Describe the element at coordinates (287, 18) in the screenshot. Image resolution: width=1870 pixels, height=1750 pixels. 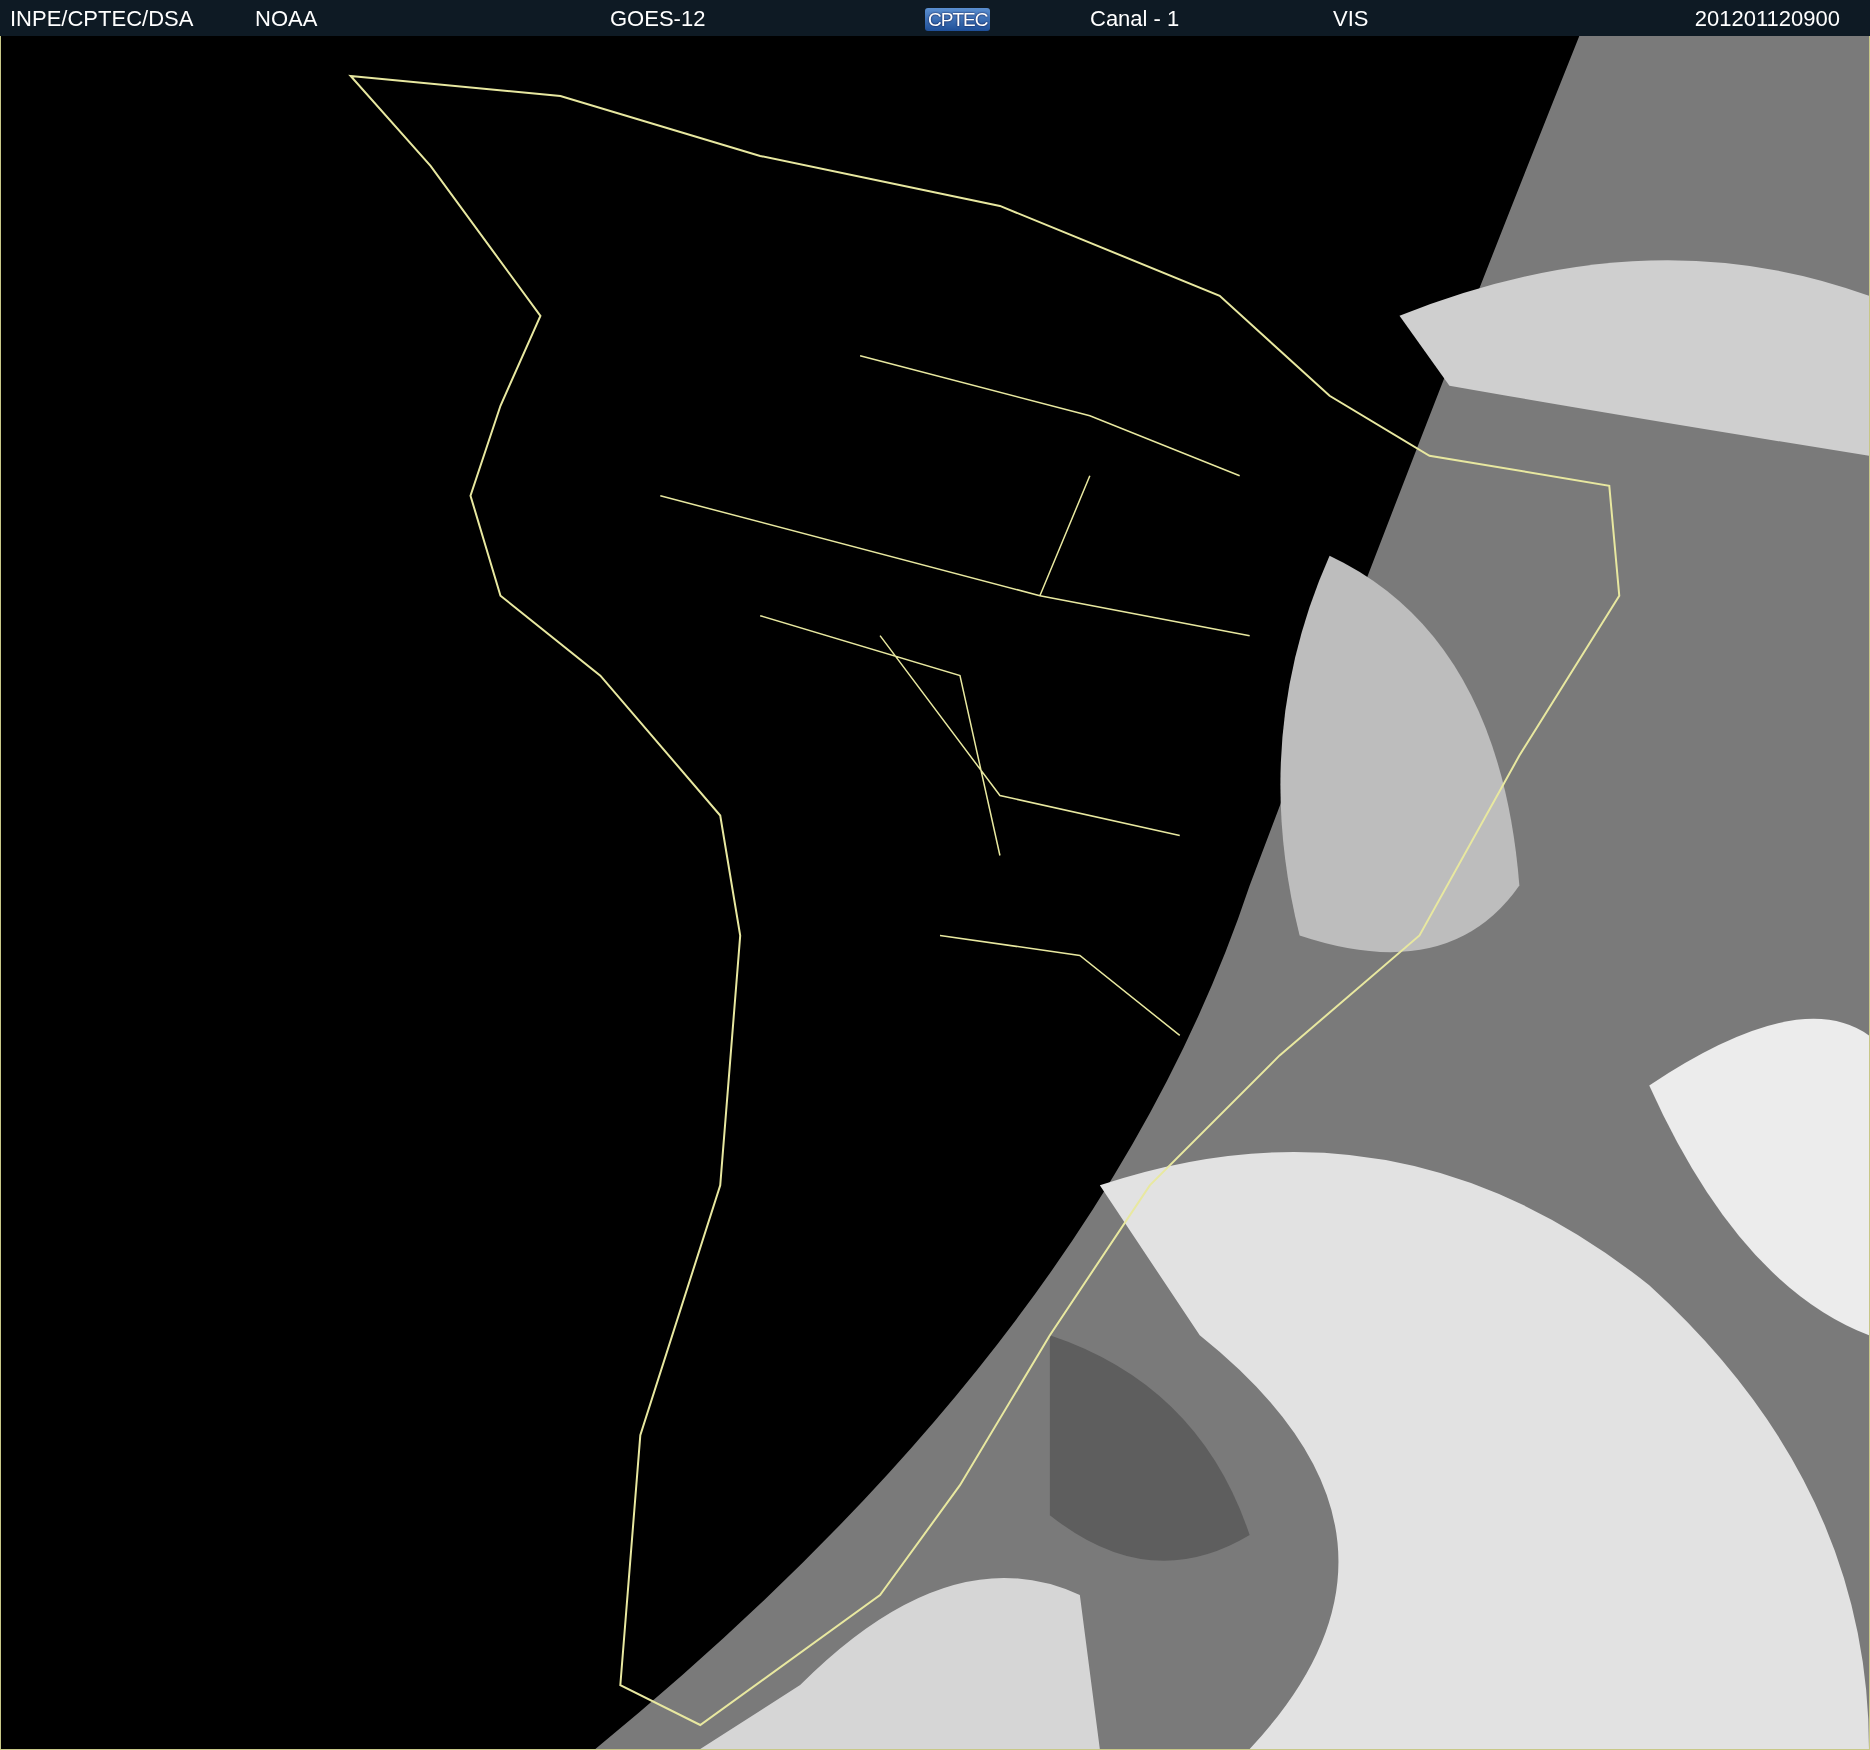
I see `agency-label: NOAA` at that location.